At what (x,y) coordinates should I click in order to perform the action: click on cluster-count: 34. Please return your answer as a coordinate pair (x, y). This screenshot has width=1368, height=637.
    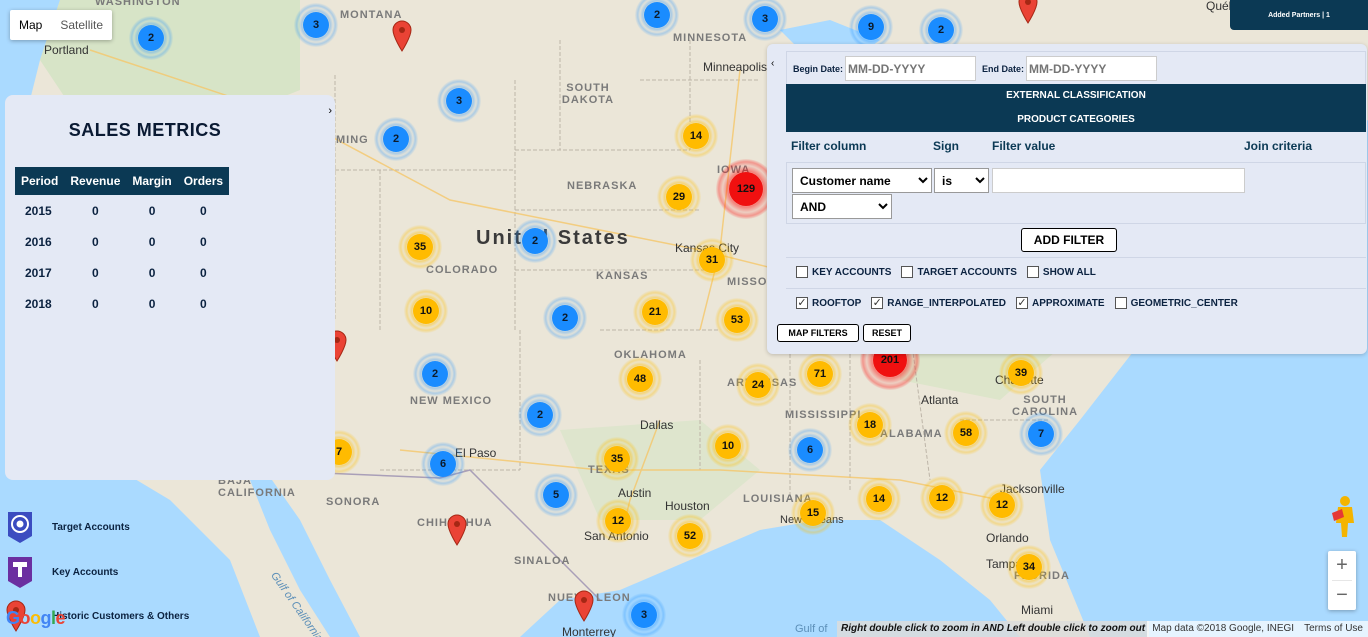
    Looking at the image, I should click on (1029, 567).